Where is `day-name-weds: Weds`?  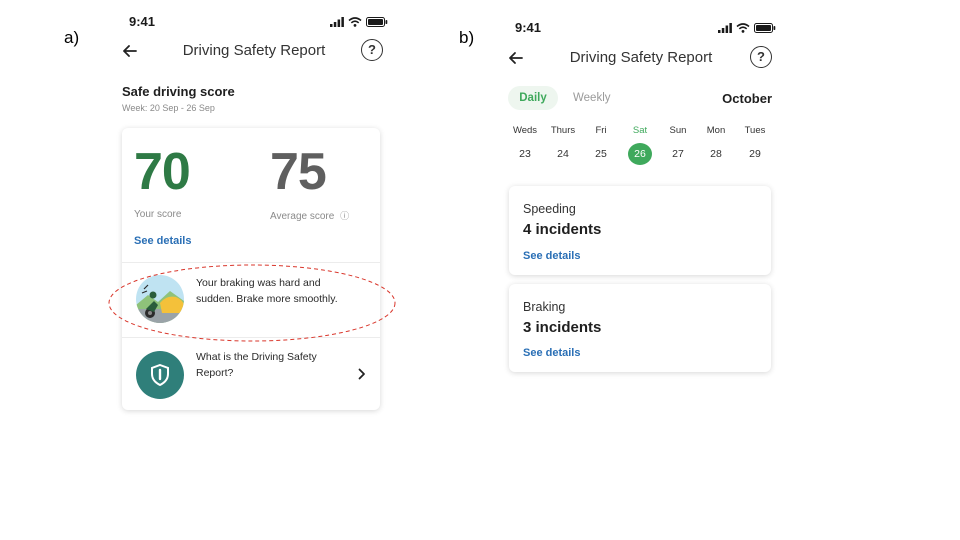 day-name-weds: Weds is located at coordinates (525, 130).